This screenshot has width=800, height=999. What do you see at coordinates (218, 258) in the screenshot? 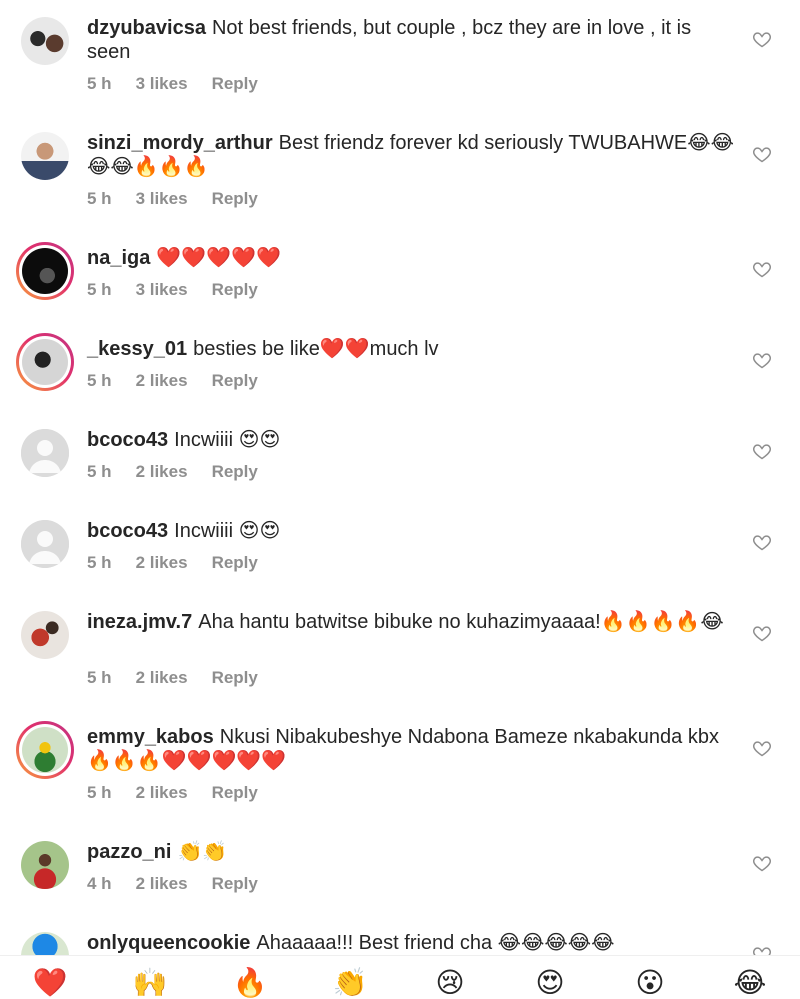
I see `comment-body: ❤️❤️❤️❤️❤️` at bounding box center [218, 258].